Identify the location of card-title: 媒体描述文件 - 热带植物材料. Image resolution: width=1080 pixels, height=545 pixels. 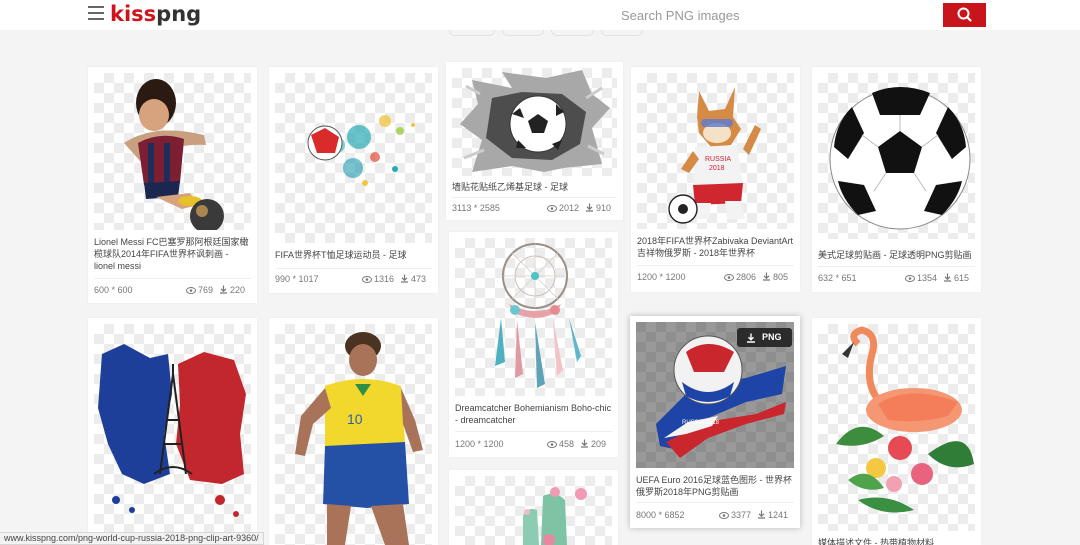
(896, 541).